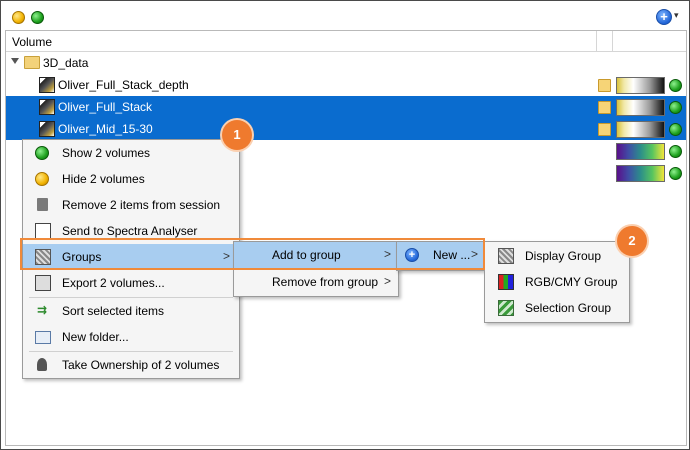 This screenshot has height=450, width=690. I want to click on trash-icon, so click(42, 204).